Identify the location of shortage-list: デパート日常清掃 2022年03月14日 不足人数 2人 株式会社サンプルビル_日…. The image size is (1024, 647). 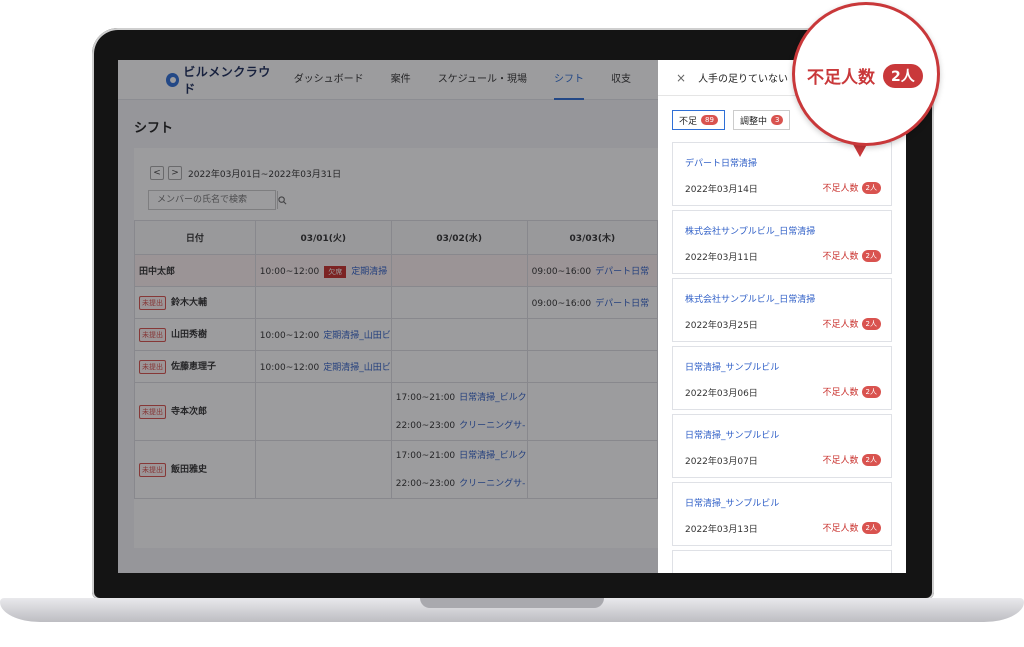
(783, 357).